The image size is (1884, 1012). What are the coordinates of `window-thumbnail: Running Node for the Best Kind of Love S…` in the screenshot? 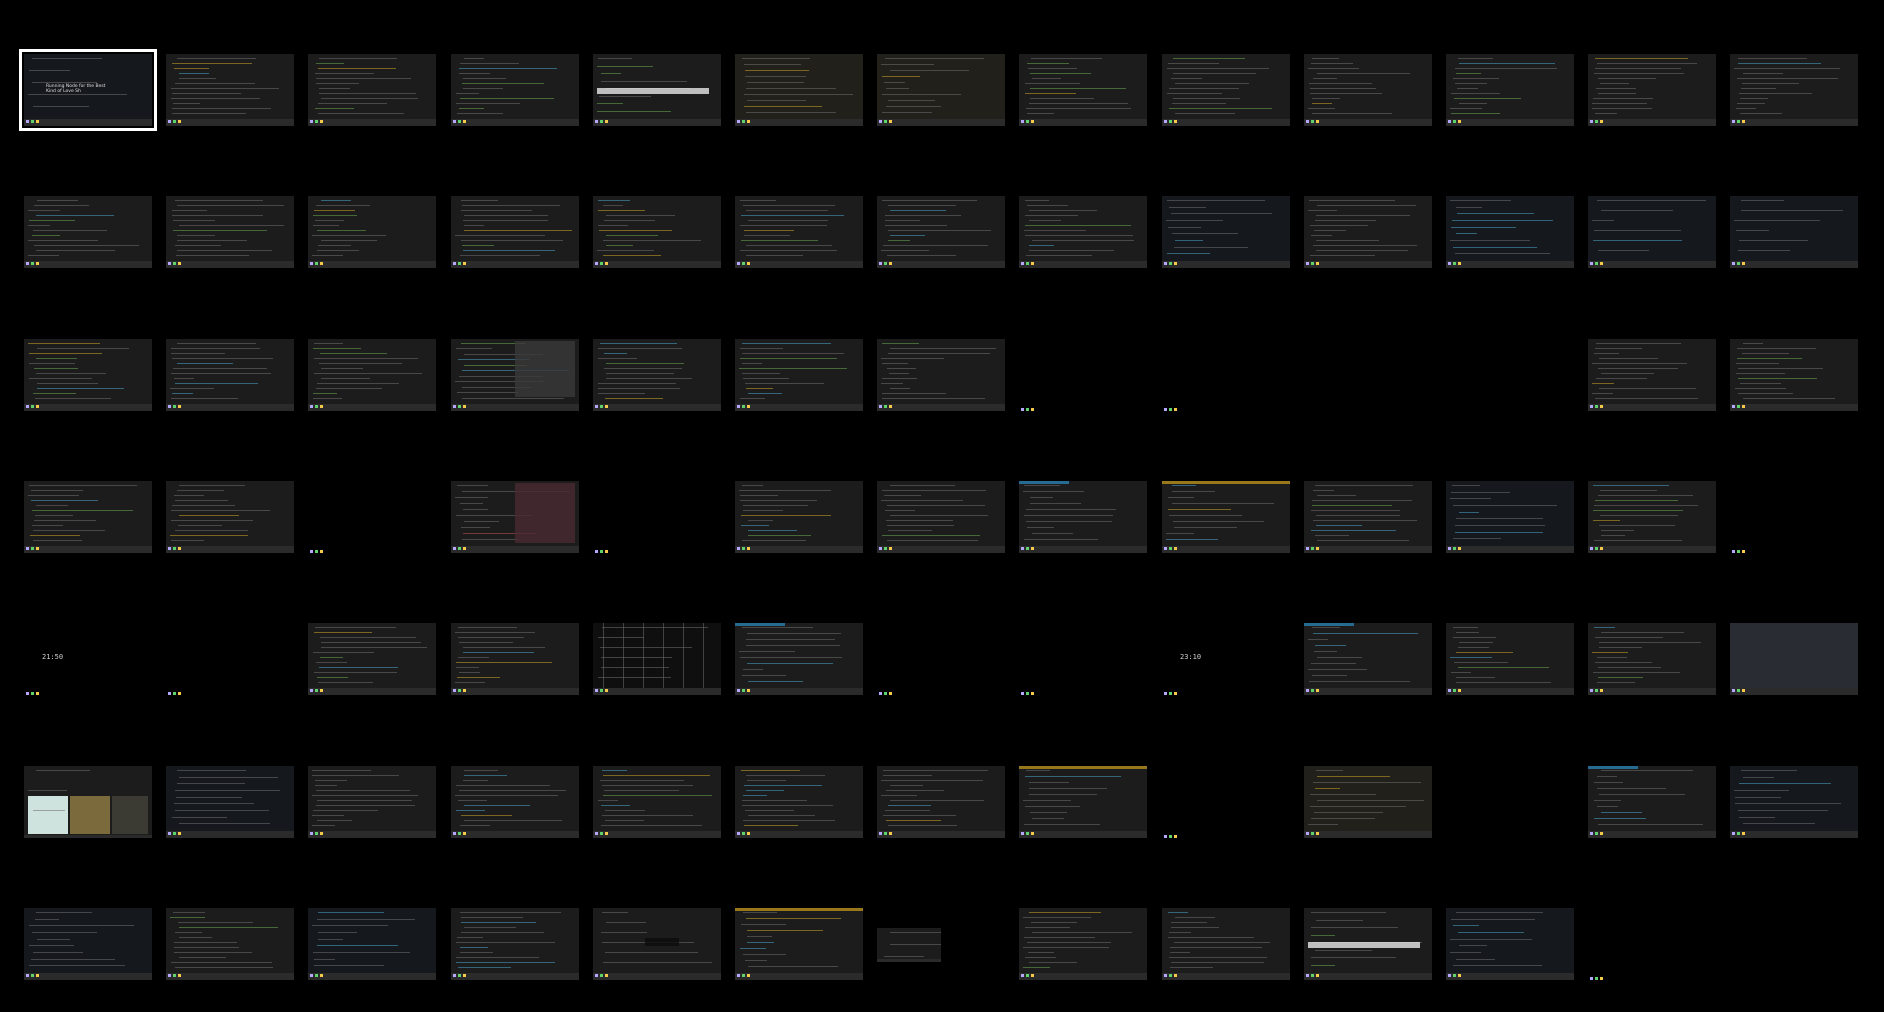 It's located at (88, 90).